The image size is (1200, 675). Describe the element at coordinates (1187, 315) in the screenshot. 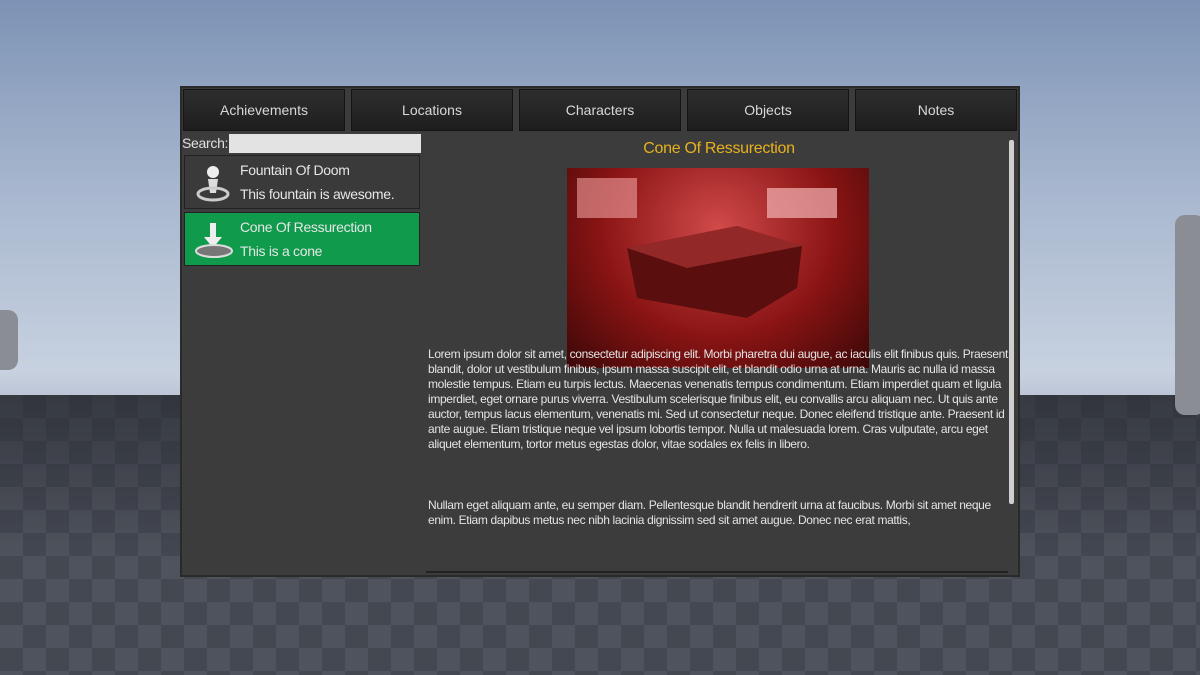

I see `background-mannequin-right` at that location.